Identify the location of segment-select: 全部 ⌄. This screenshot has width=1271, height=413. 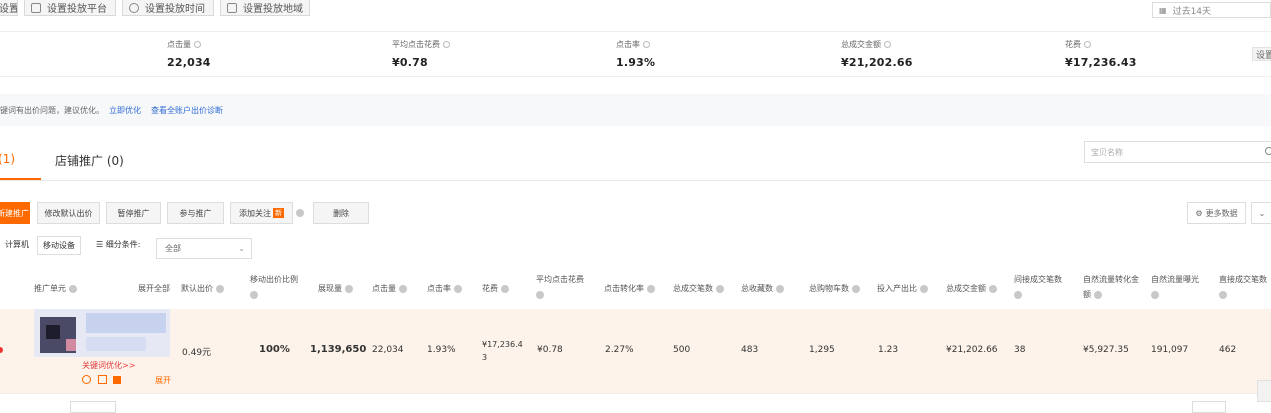
(204, 248).